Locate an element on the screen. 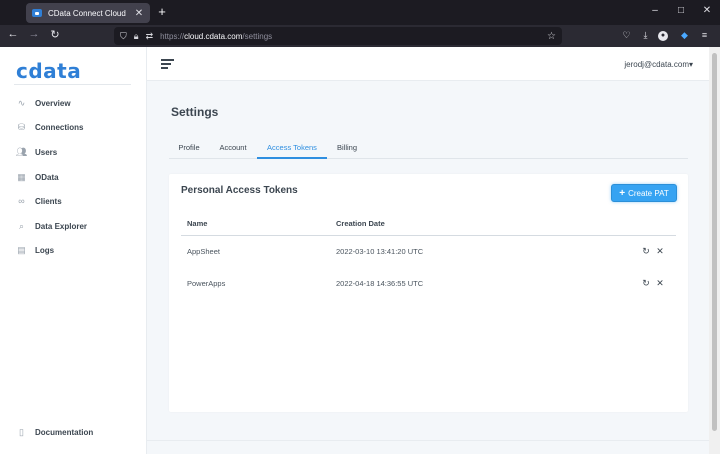  pulse-icon: ∿ is located at coordinates (21, 102).